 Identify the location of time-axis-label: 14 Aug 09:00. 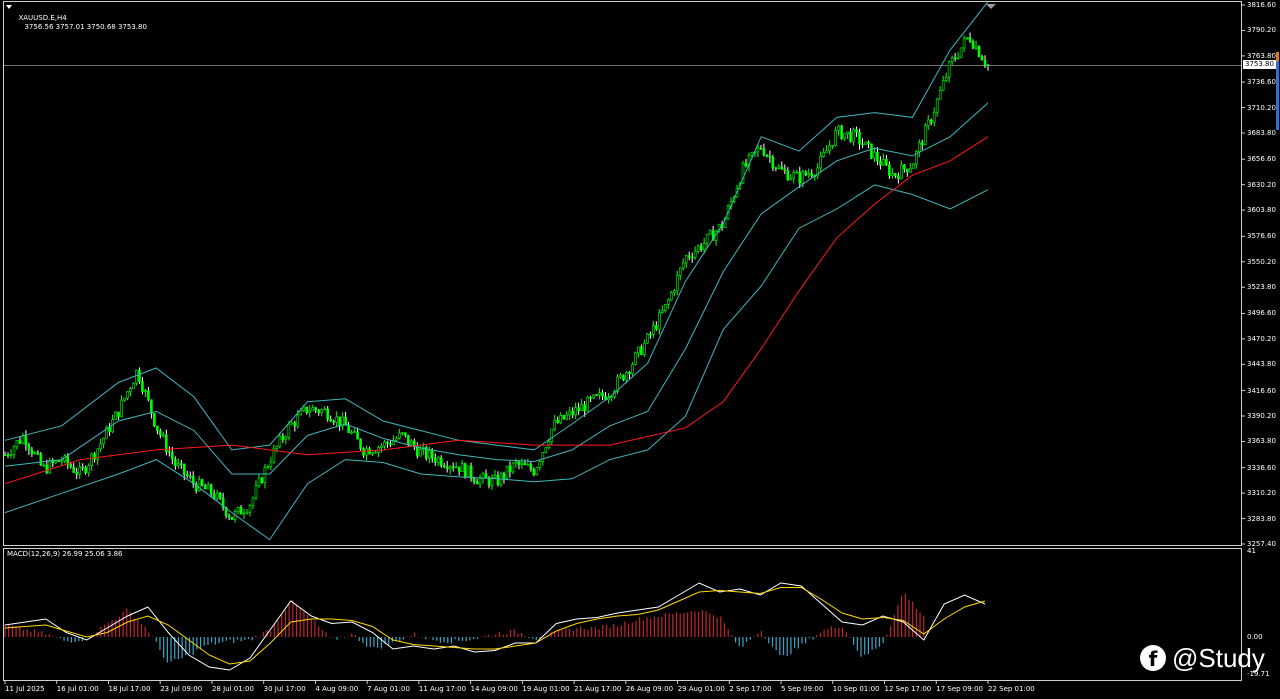
(494, 689).